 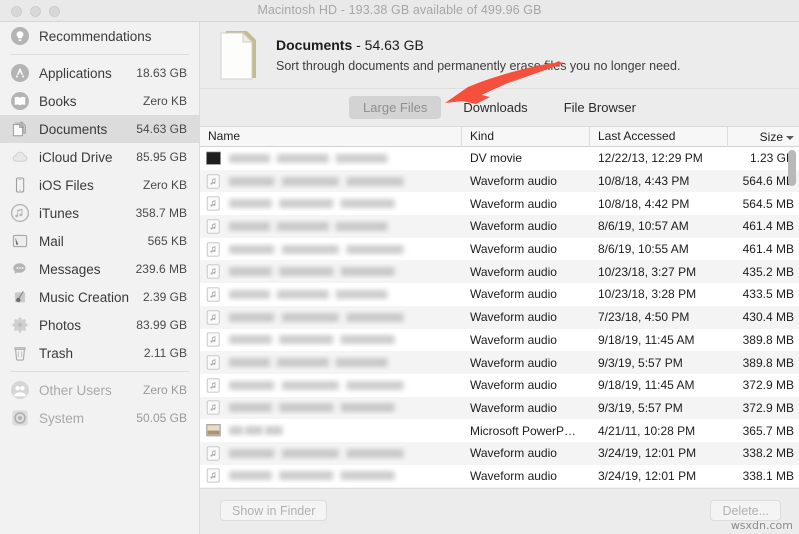 I want to click on sidebar-item-system: System 50.05 GB, so click(x=99, y=418).